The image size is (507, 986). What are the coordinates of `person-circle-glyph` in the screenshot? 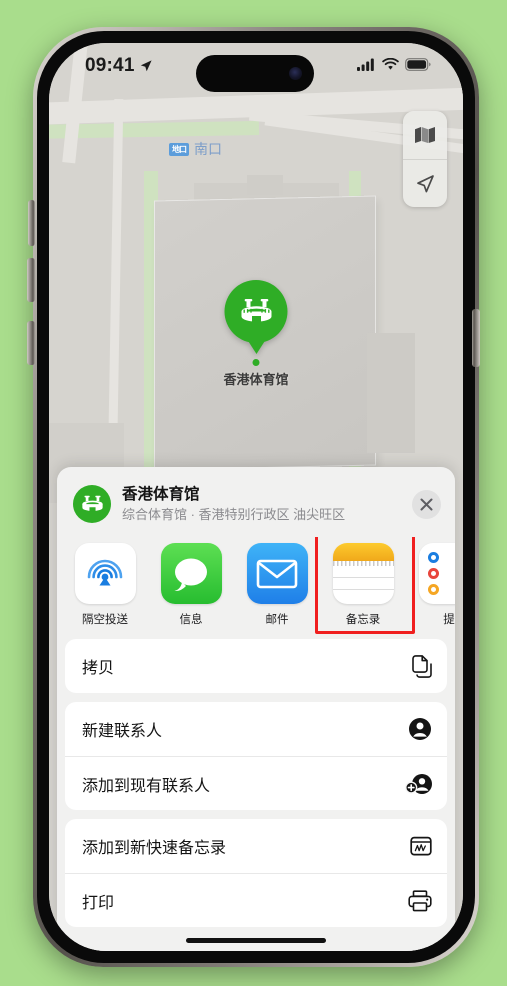 It's located at (420, 729).